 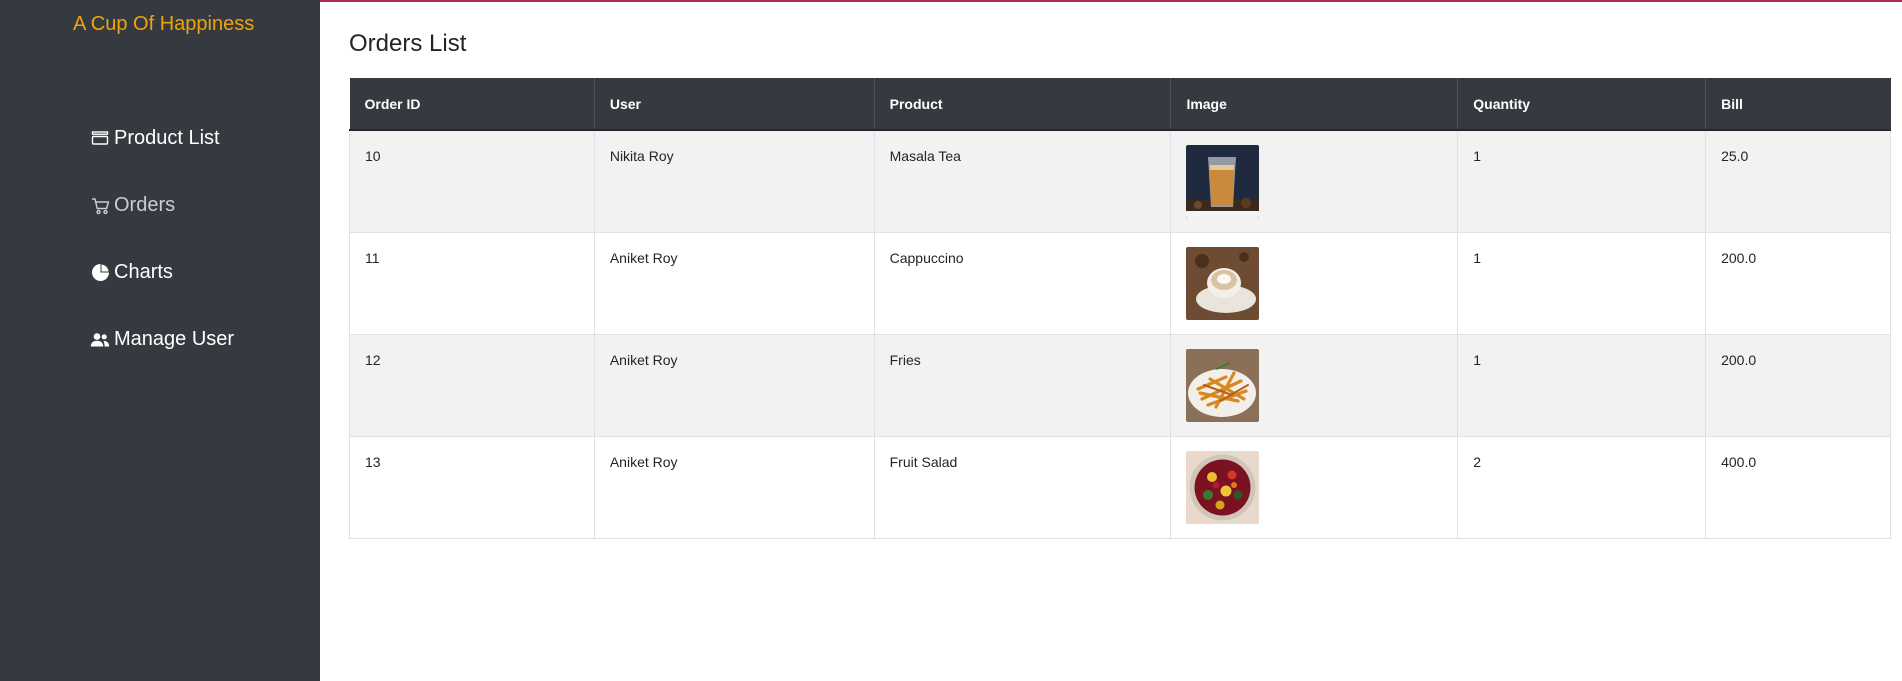 I want to click on sidebar-item-label: Orders, so click(x=145, y=205).